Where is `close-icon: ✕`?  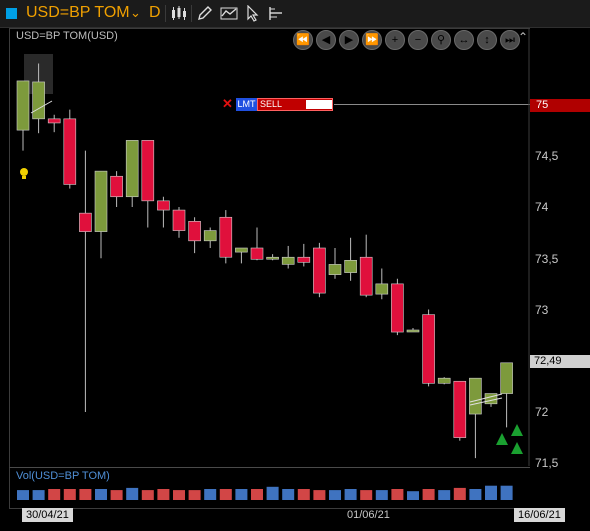 close-icon: ✕ is located at coordinates (227, 104).